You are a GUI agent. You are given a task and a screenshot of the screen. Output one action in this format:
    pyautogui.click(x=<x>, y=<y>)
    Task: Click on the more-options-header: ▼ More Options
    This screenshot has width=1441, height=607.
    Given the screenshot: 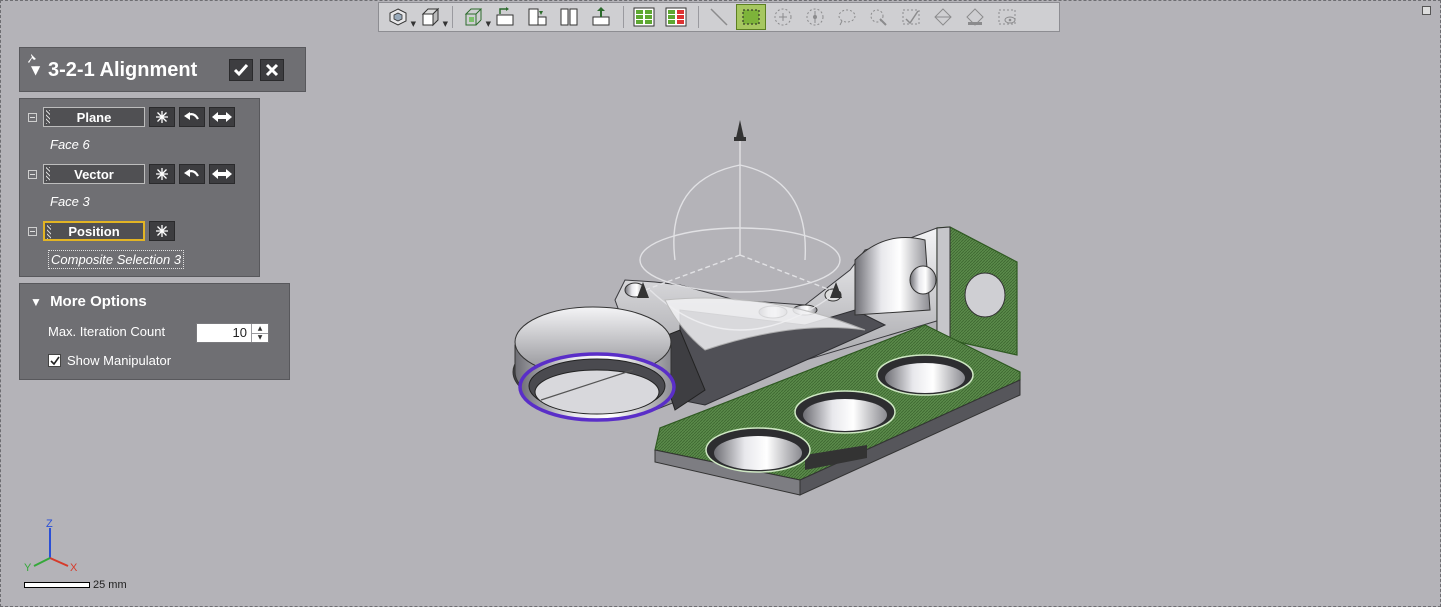 What is the action you would take?
    pyautogui.click(x=88, y=301)
    